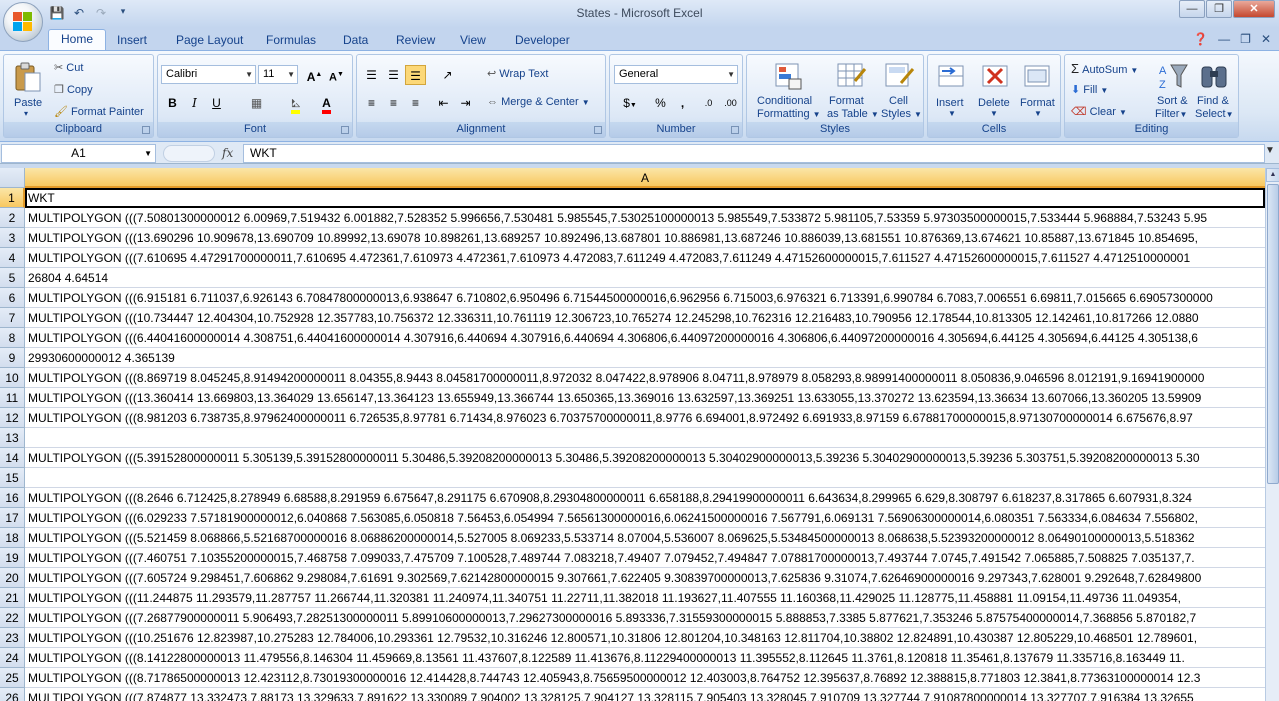 The width and height of the screenshot is (1279, 701). What do you see at coordinates (12, 318) in the screenshot?
I see `row-header: 7` at bounding box center [12, 318].